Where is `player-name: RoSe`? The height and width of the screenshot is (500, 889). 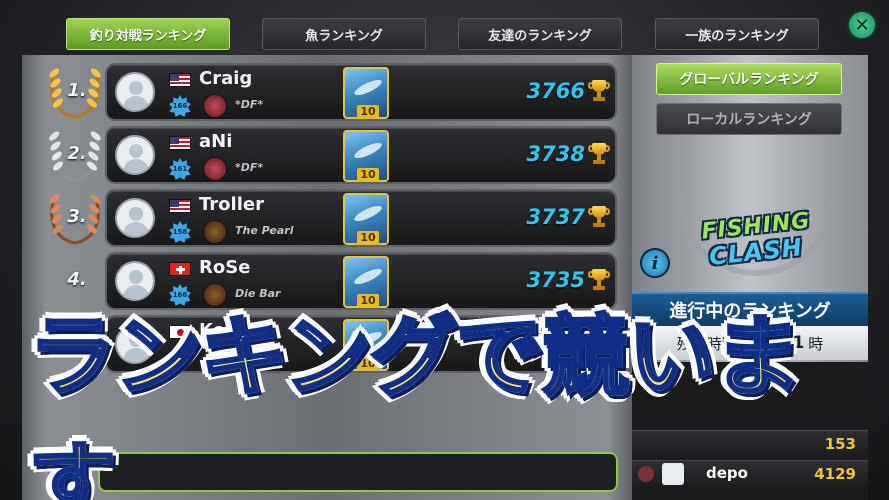 player-name: RoSe is located at coordinates (224, 267).